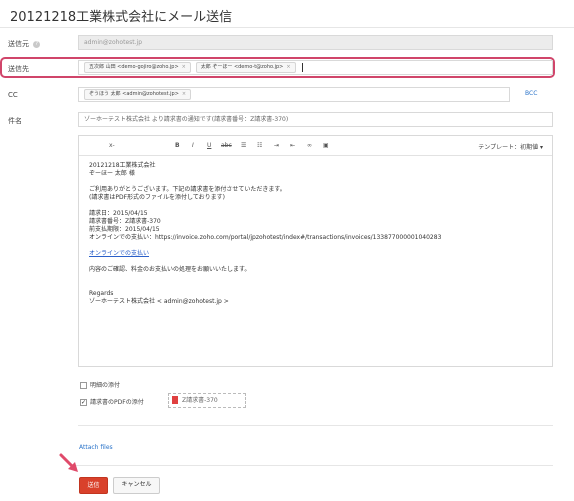  I want to click on invoice-pdf-label: 請求書のPDFの添付, so click(117, 402).